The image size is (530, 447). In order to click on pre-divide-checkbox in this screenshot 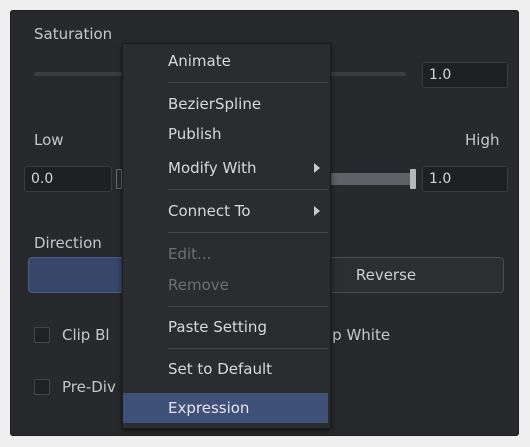, I will do `click(42, 387)`.